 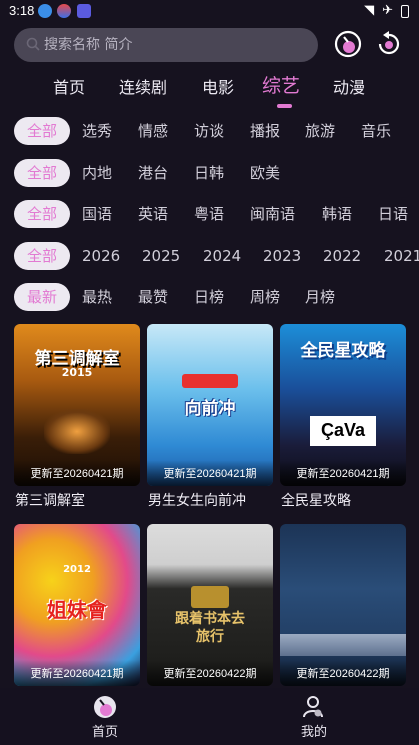 I want to click on app-notification-icon, so click(x=64, y=11).